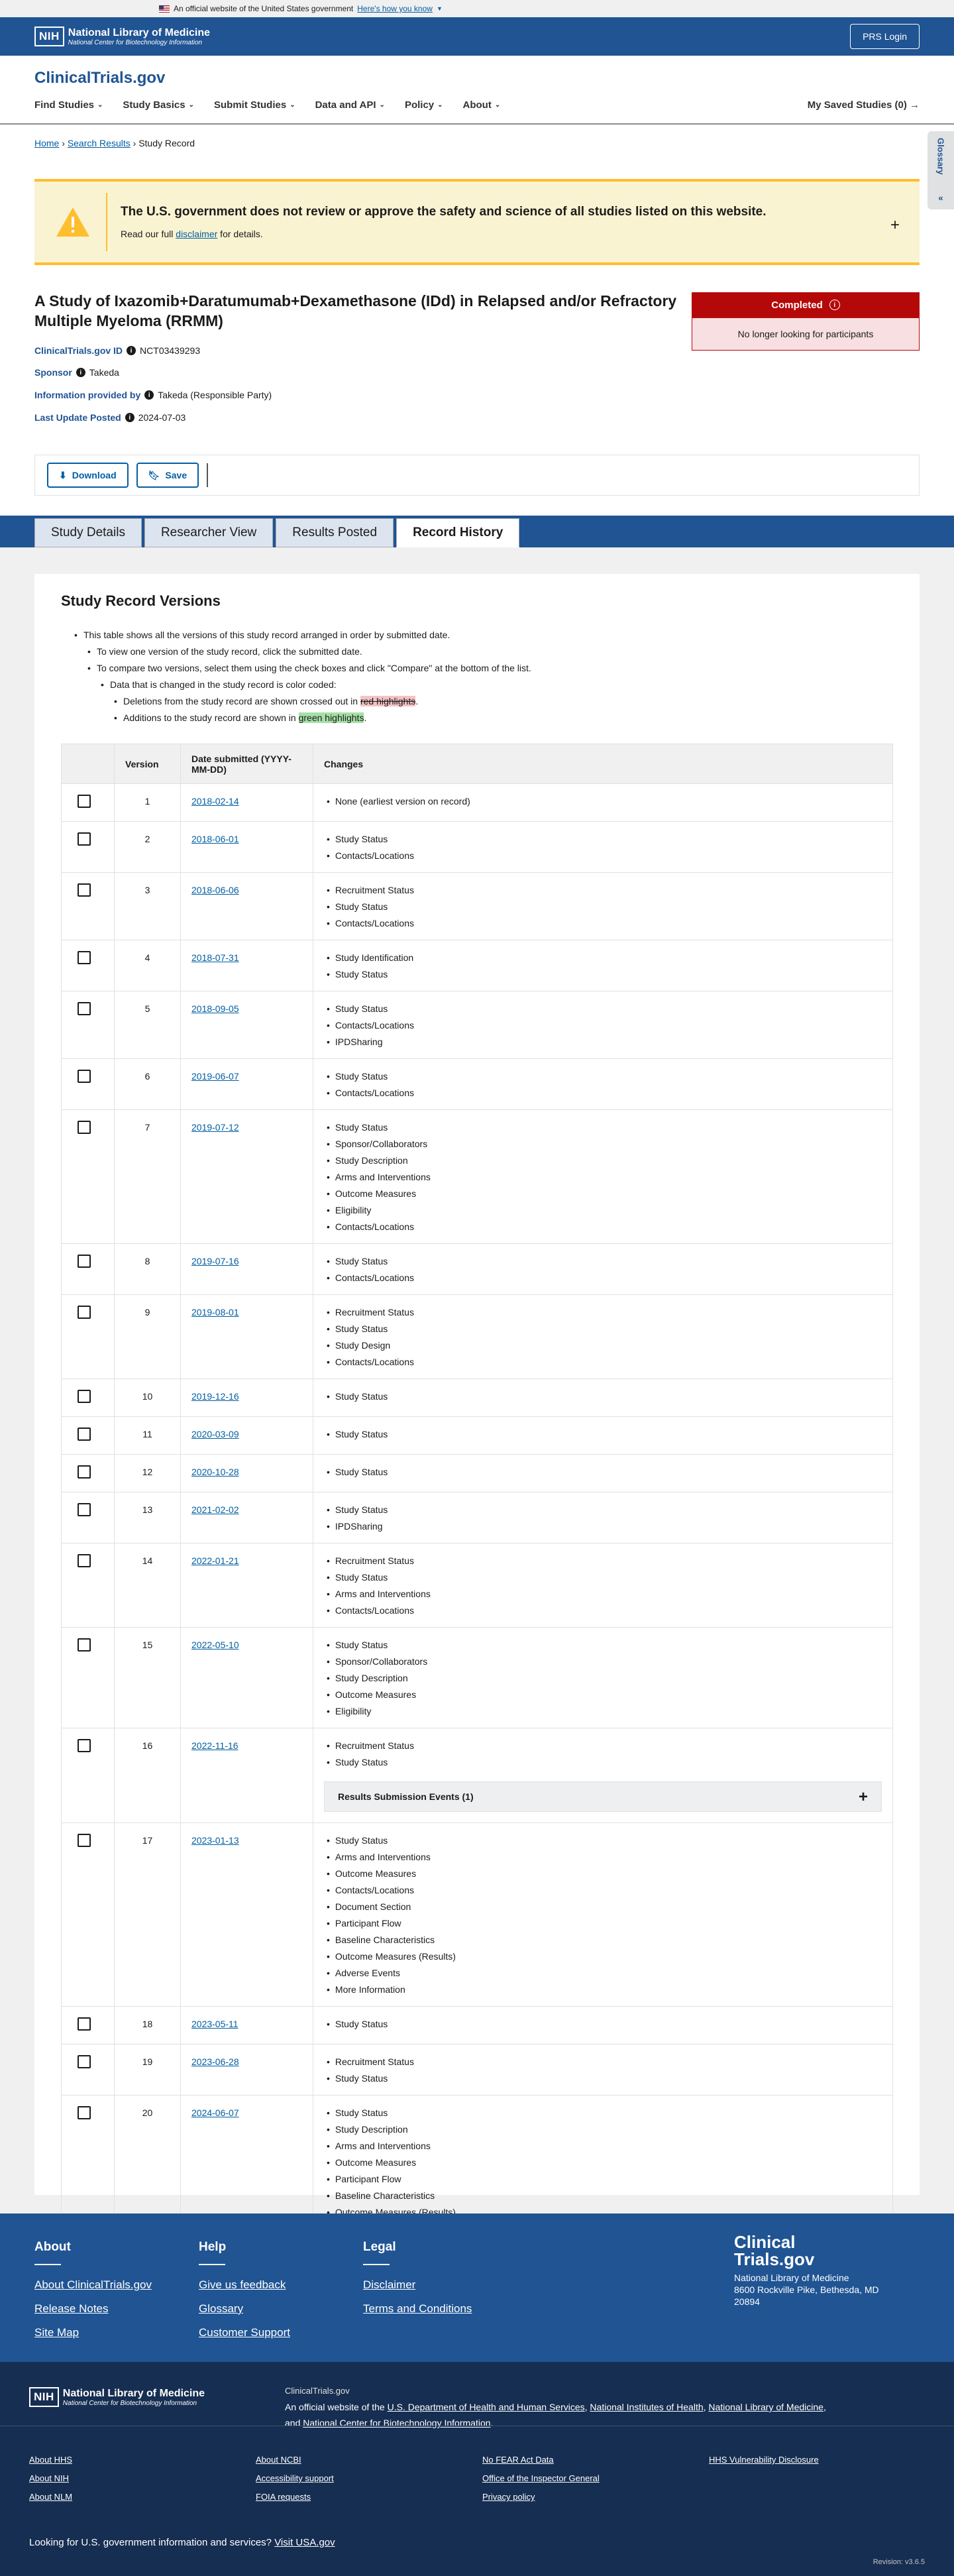 The image size is (954, 2576). Describe the element at coordinates (509, 2497) in the screenshot. I see `footer-link: Privacy policy` at that location.